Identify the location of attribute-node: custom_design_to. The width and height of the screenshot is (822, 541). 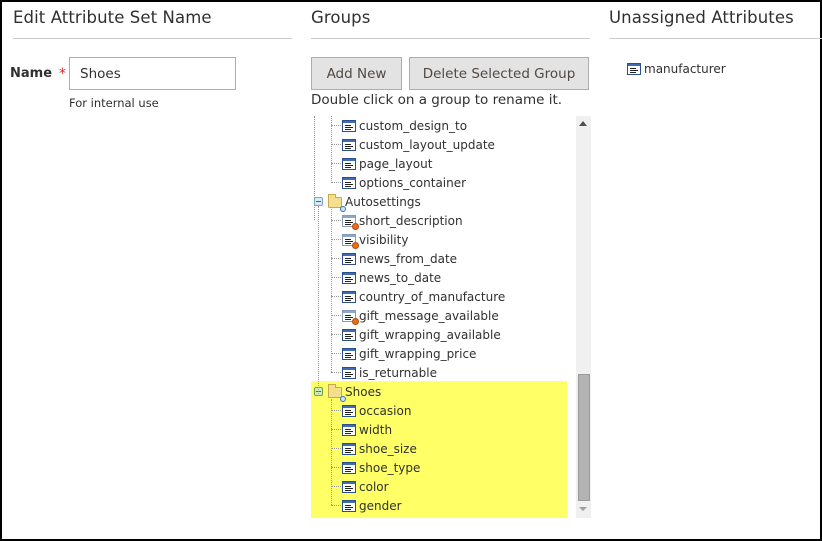
(404, 125).